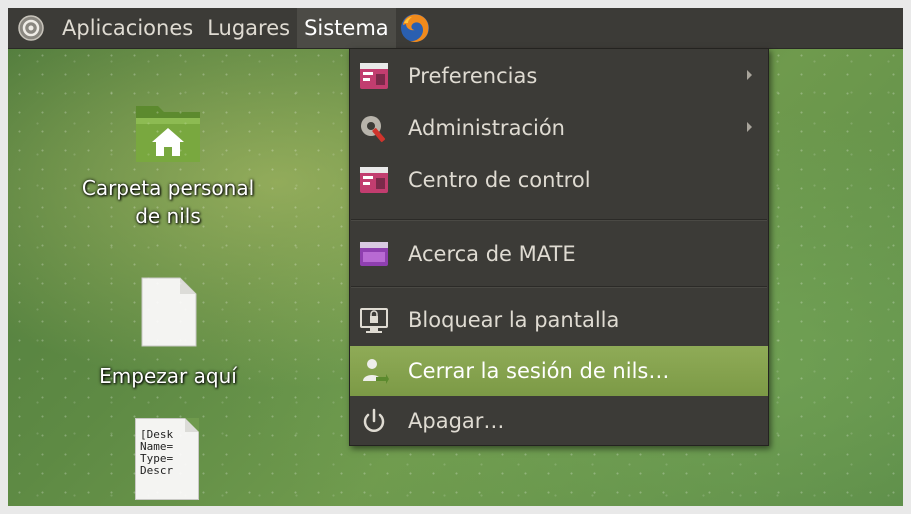 This screenshot has width=911, height=514. I want to click on control-center-icon, so click(374, 180).